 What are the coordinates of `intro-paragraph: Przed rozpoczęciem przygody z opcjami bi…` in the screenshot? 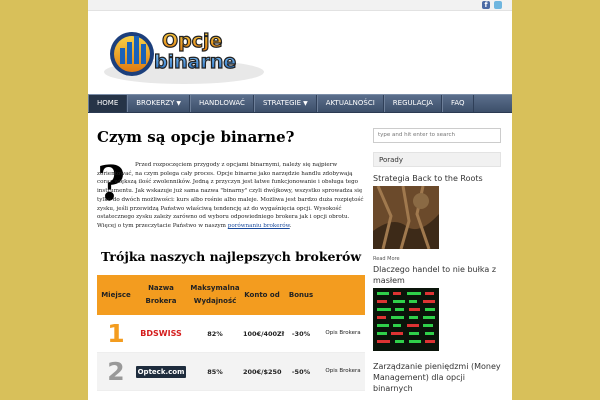 It's located at (231, 196).